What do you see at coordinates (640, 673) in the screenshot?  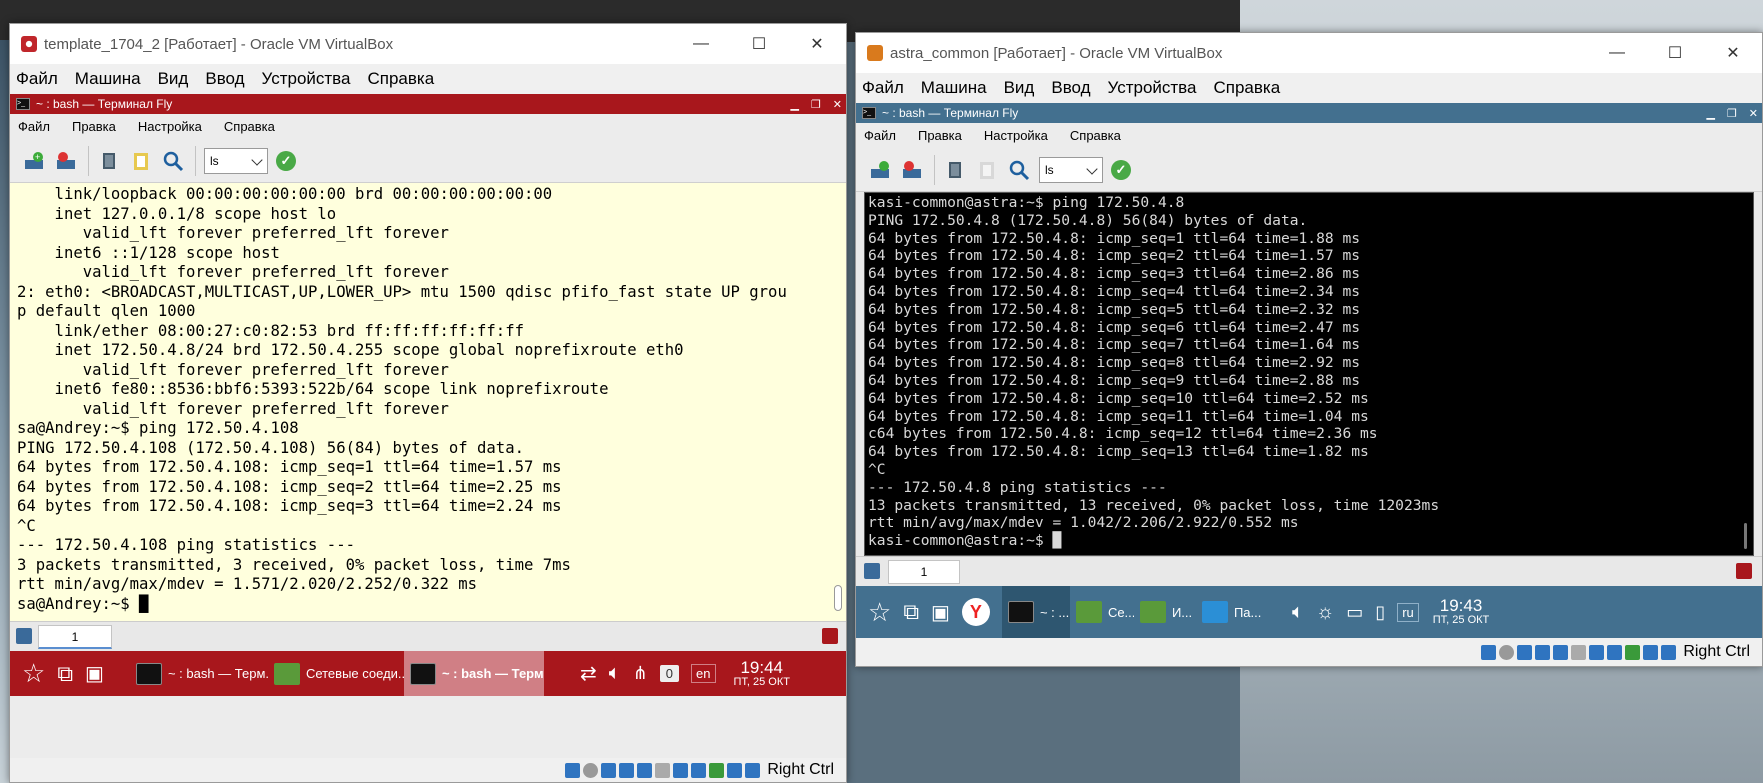 I see `connections-icon: ⋔` at bounding box center [640, 673].